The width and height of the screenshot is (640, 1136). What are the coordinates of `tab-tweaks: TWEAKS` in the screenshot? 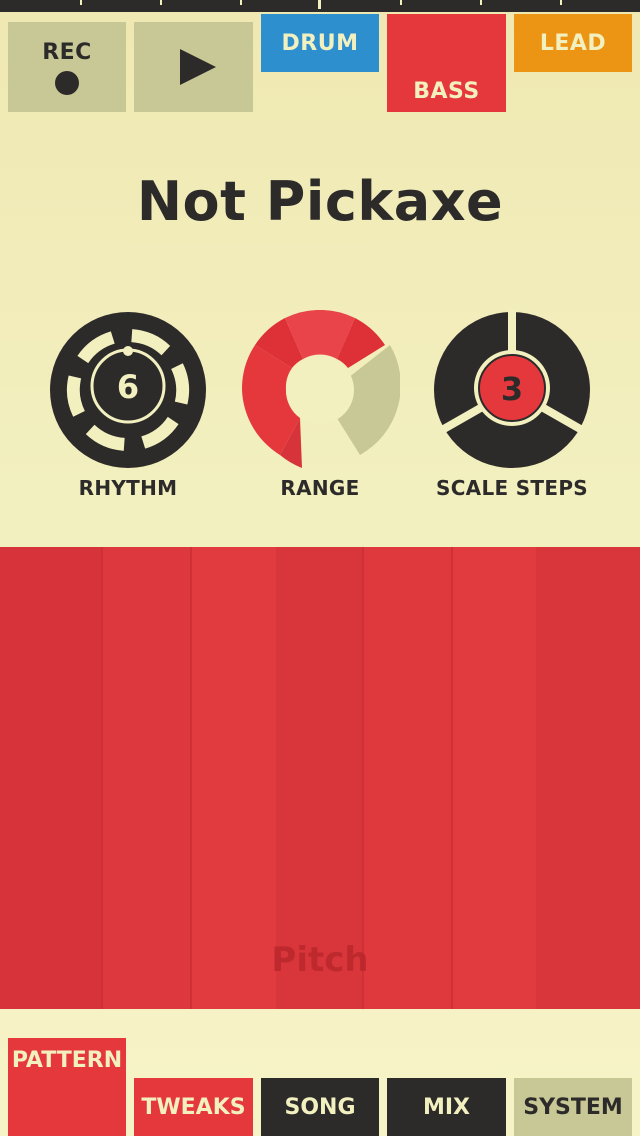 It's located at (193, 1107).